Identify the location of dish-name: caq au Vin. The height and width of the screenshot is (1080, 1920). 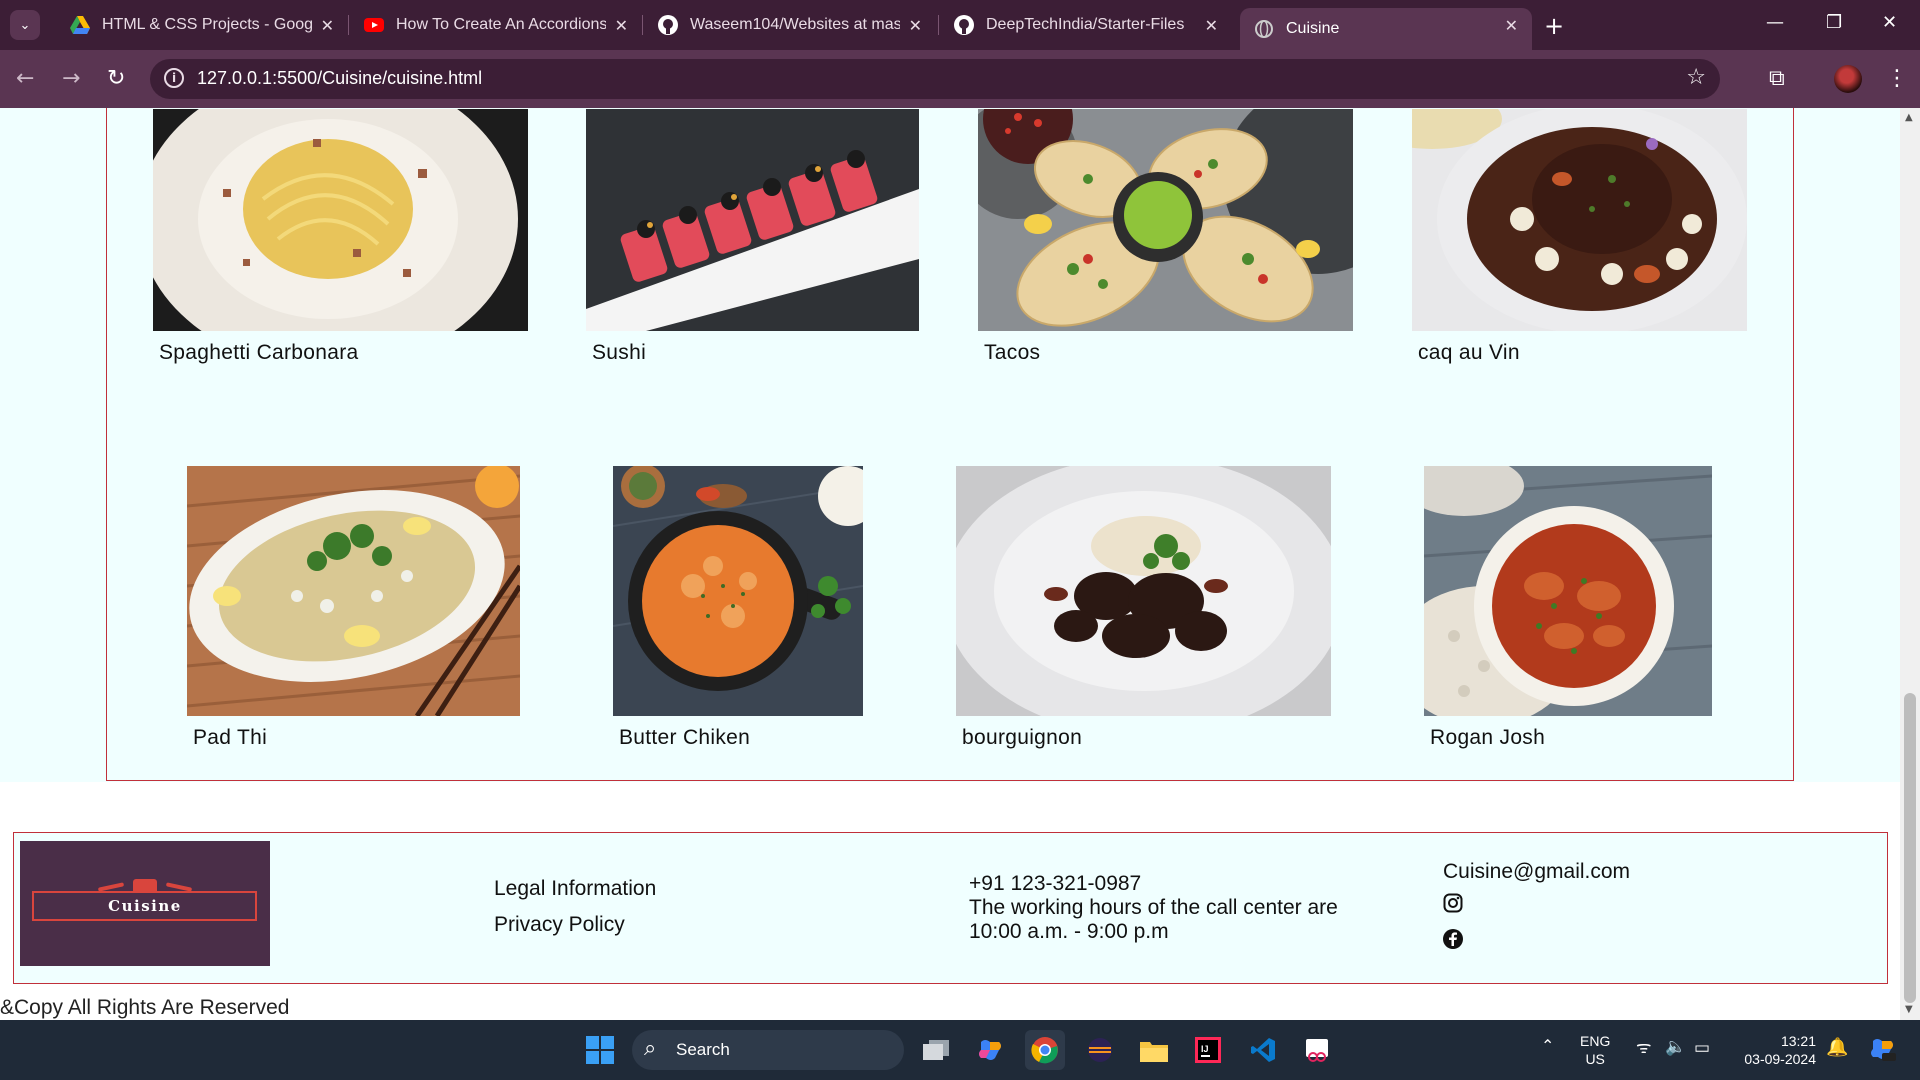
(1469, 352).